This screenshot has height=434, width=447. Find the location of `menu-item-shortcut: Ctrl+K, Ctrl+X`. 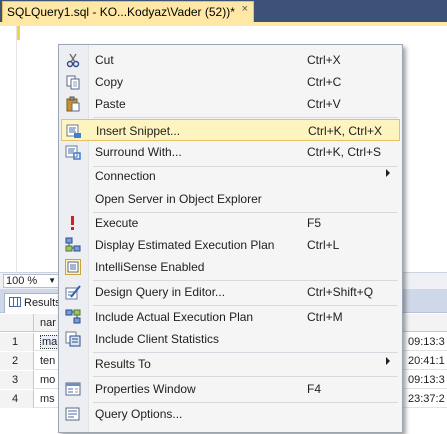

menu-item-shortcut: Ctrl+K, Ctrl+X is located at coordinates (345, 131).